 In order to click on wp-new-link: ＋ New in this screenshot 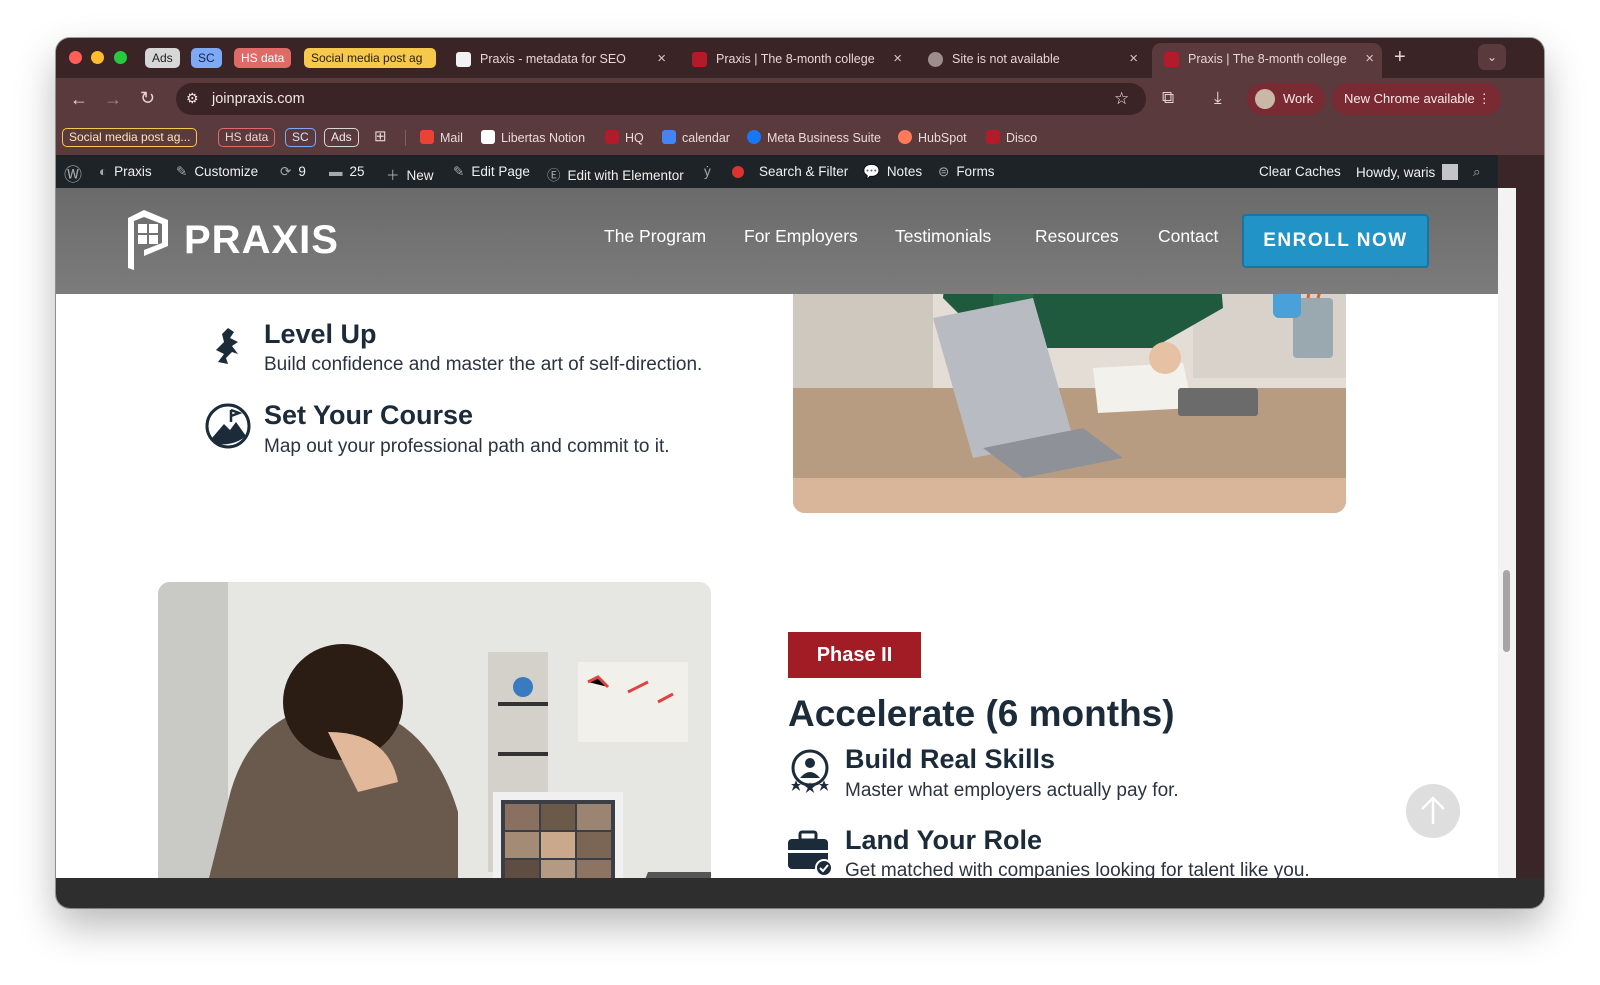, I will do `click(410, 174)`.